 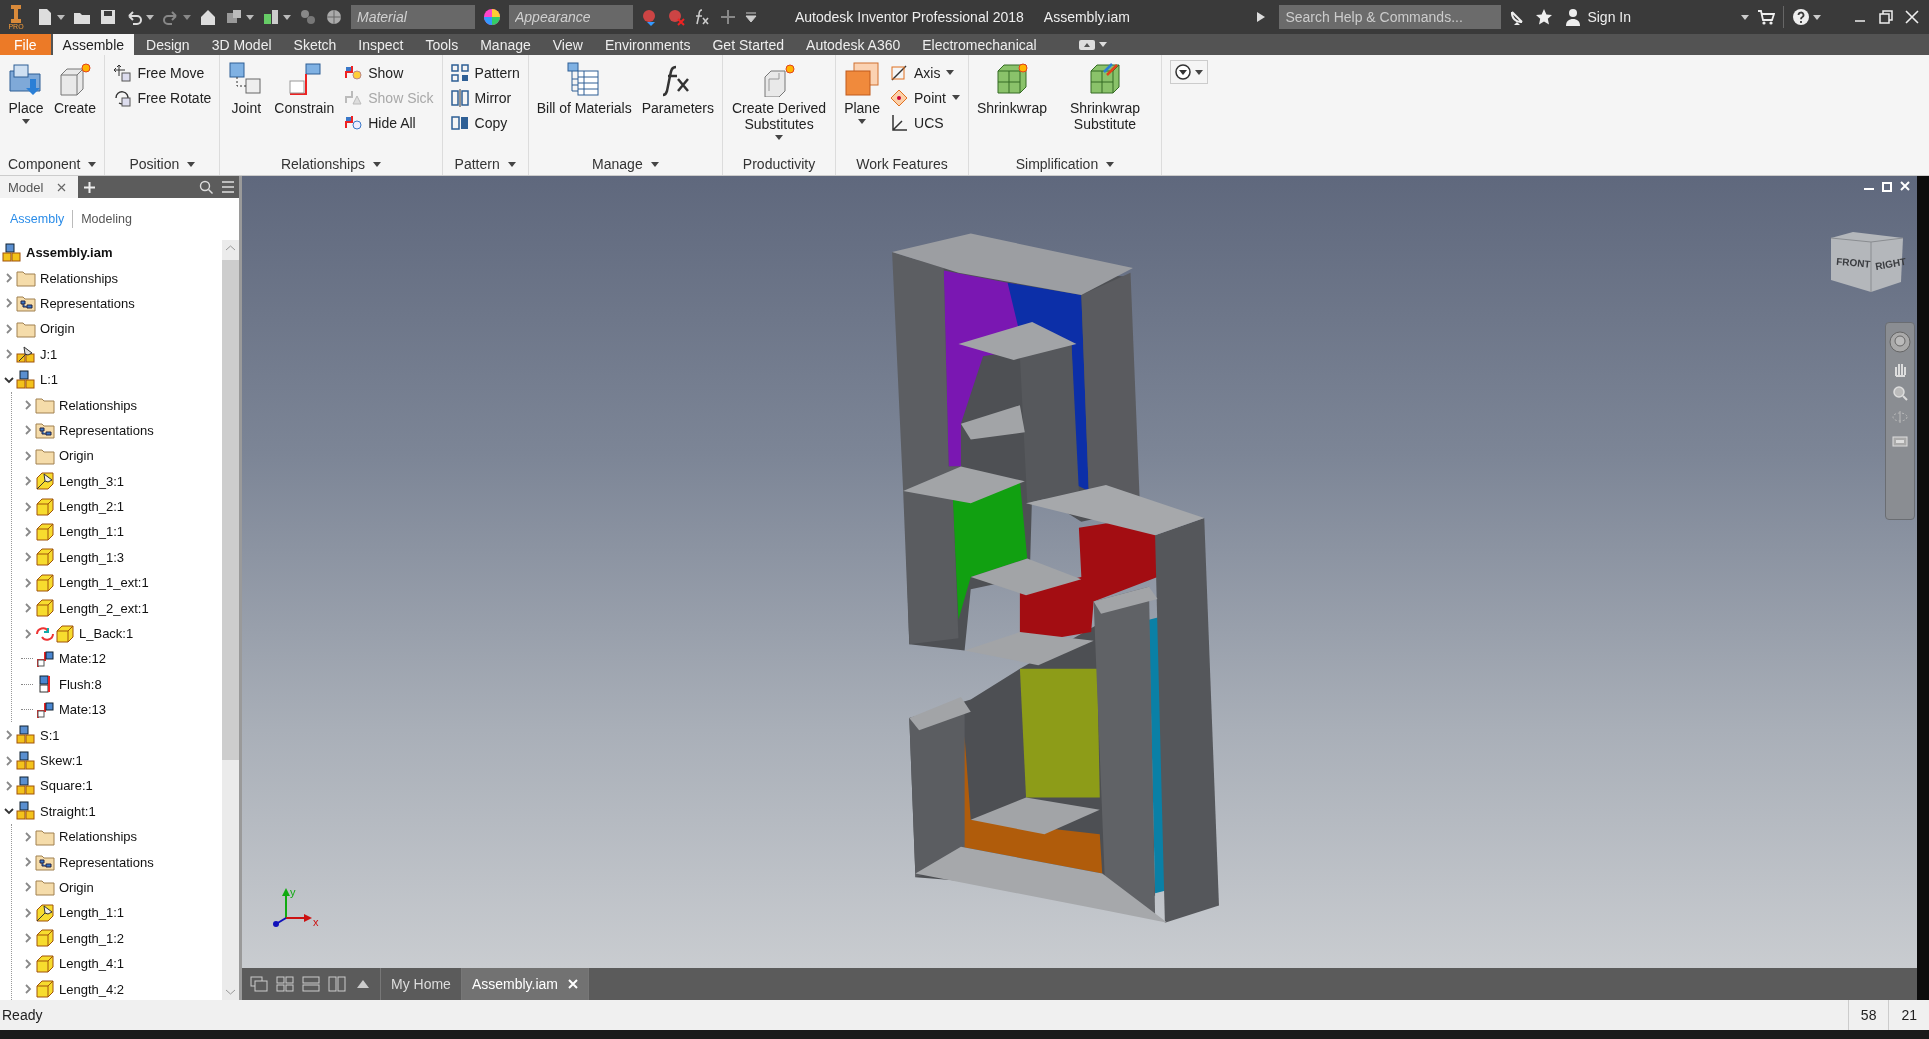 I want to click on ribbon-tool-button: Axis, so click(x=925, y=72).